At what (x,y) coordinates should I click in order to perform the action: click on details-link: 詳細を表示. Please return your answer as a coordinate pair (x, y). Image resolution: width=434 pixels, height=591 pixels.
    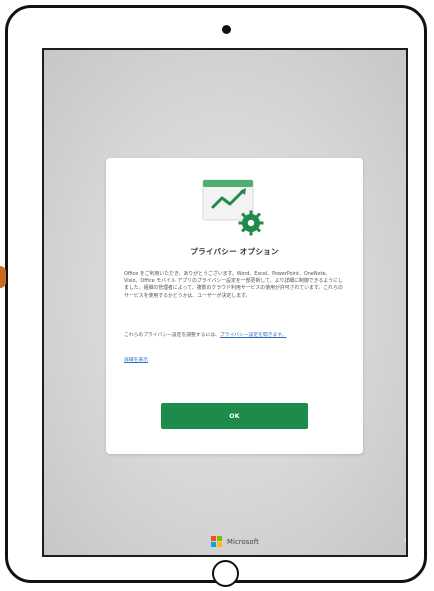
    Looking at the image, I should click on (136, 360).